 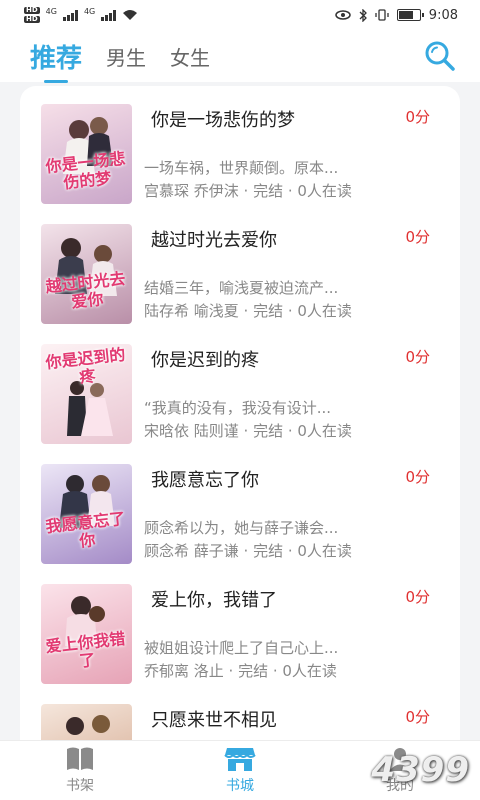 I want to click on status-left: HD HD 4G 4G, so click(x=81, y=15).